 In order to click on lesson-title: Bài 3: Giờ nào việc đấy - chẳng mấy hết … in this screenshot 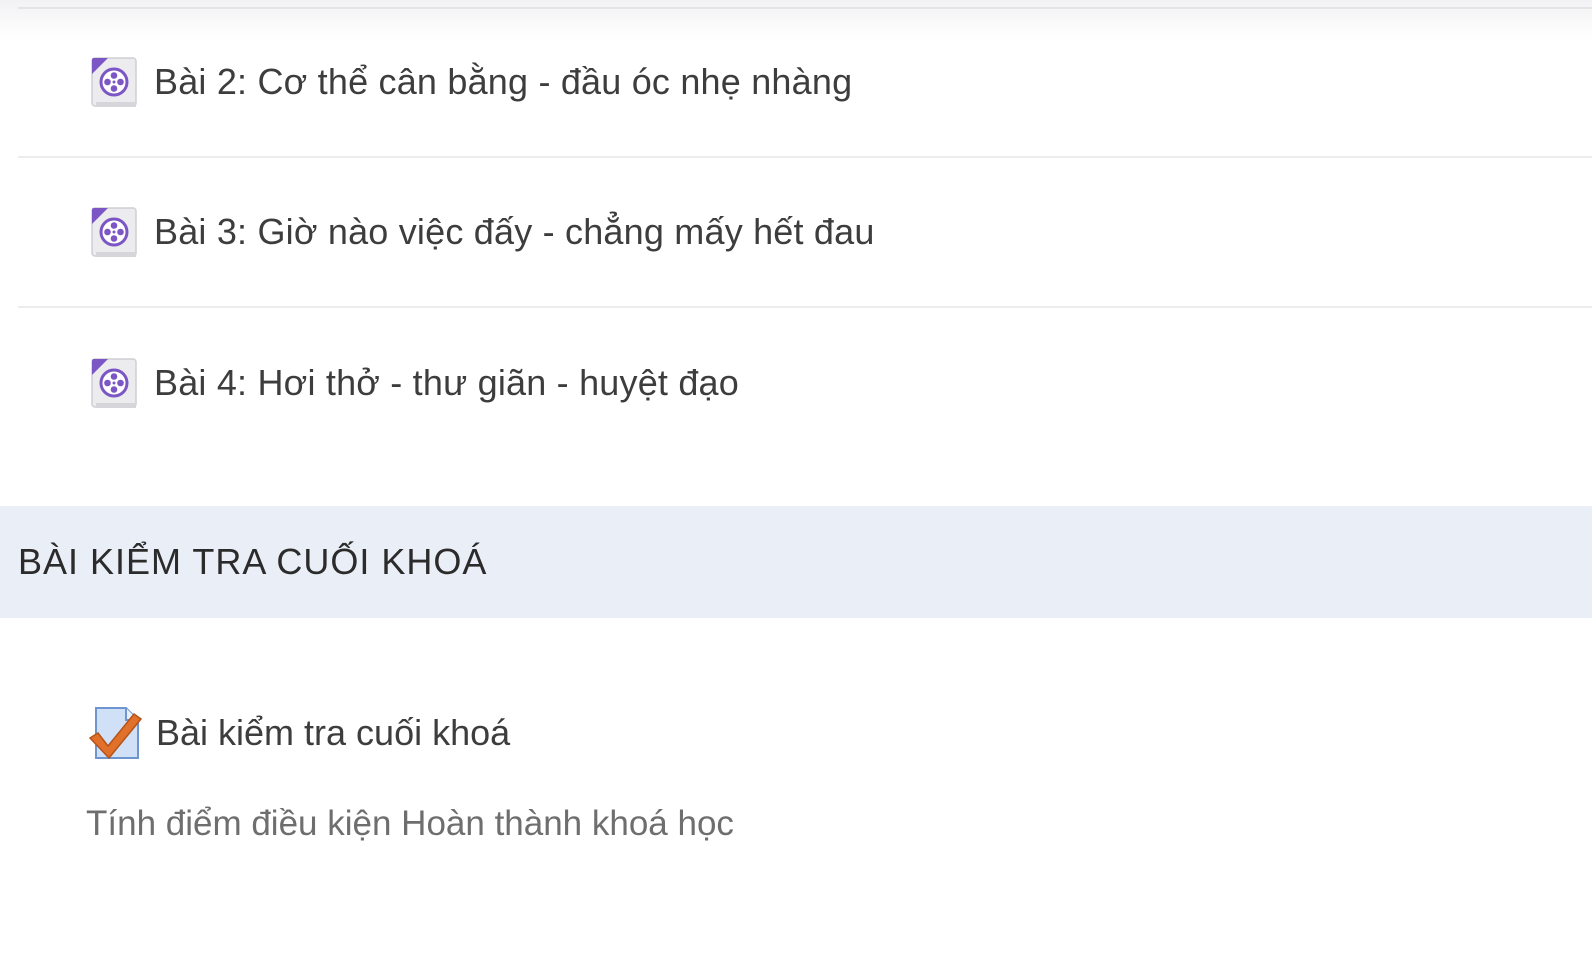, I will do `click(514, 232)`.